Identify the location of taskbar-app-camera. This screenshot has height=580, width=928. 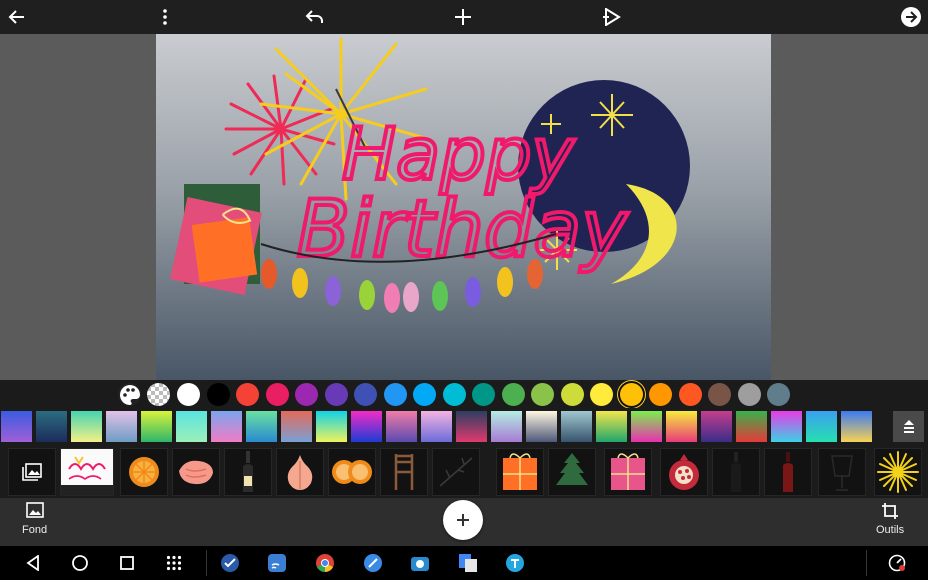
(420, 563).